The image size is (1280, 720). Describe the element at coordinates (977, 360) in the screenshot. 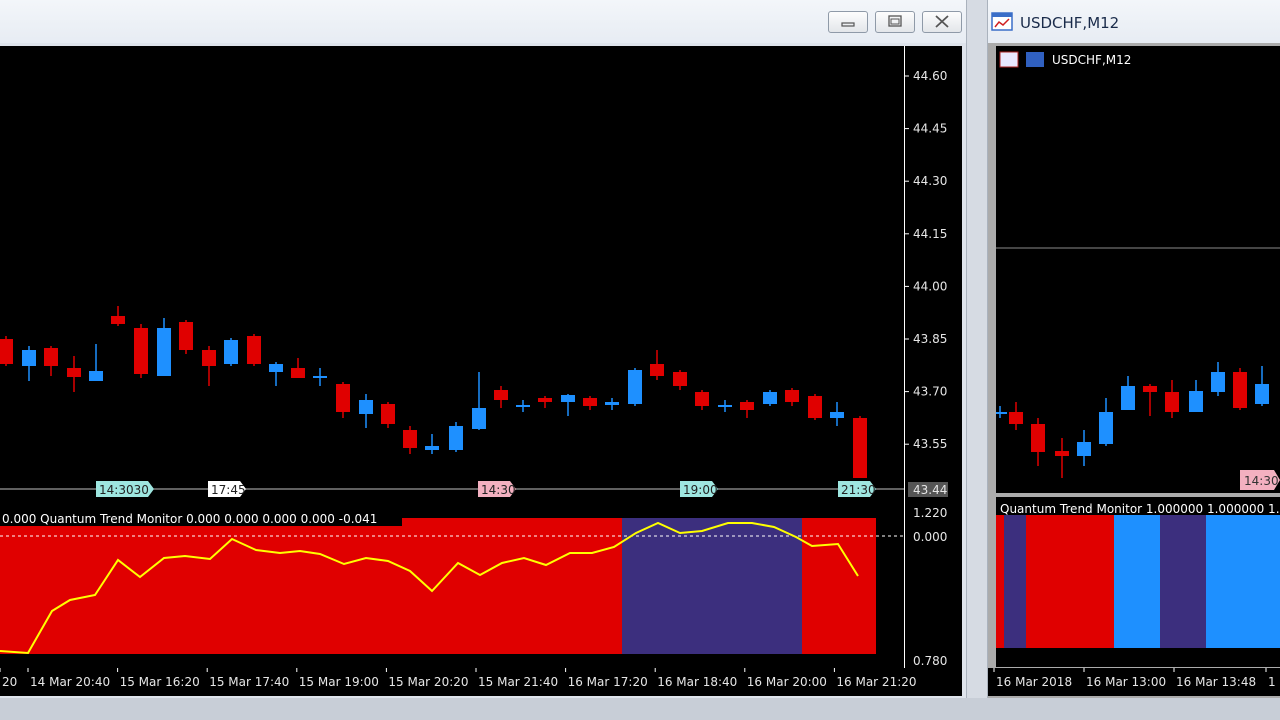

I see `window-splitter` at that location.